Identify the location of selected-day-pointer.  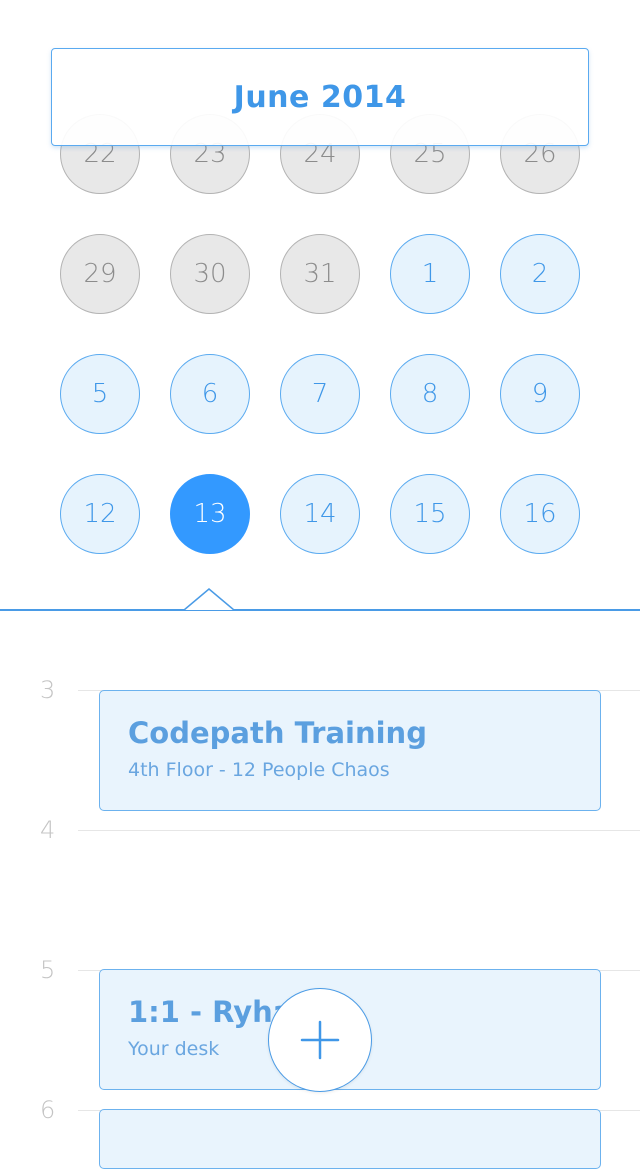
(209, 599).